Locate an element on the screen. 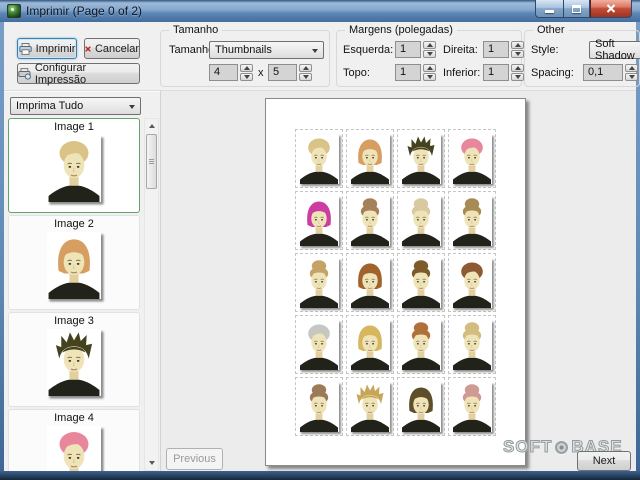 The image size is (640, 480). size-select: Thumbnails is located at coordinates (266, 50).